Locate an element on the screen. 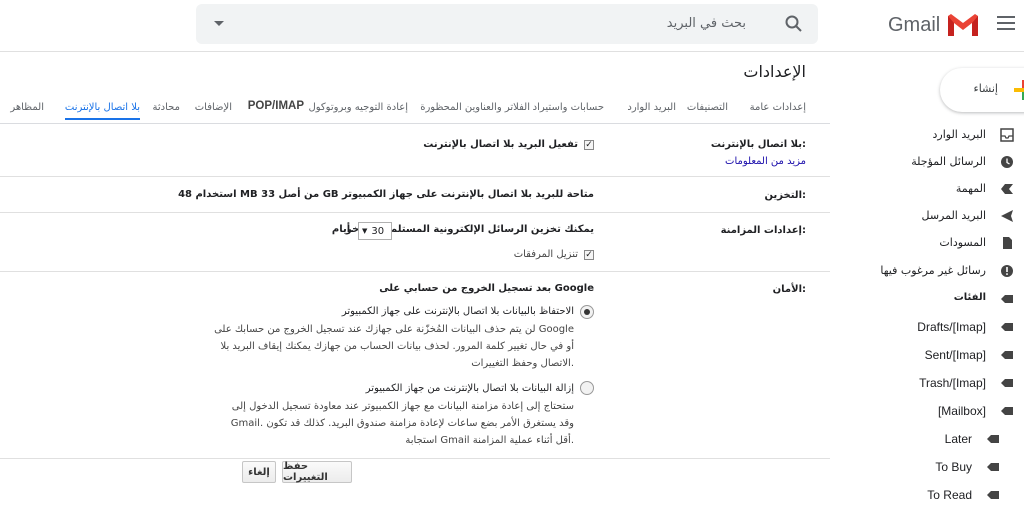 The height and width of the screenshot is (506, 1024). download-attachments-checkbox: ✓ is located at coordinates (589, 255).